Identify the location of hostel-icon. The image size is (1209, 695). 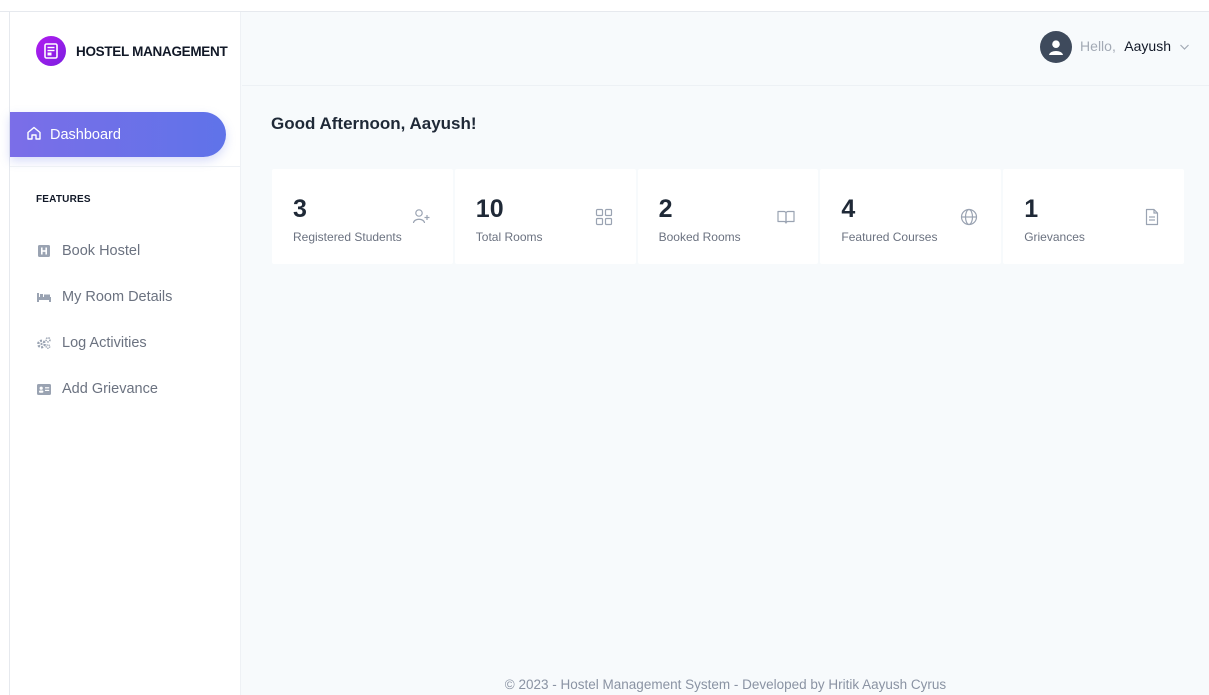
(44, 251).